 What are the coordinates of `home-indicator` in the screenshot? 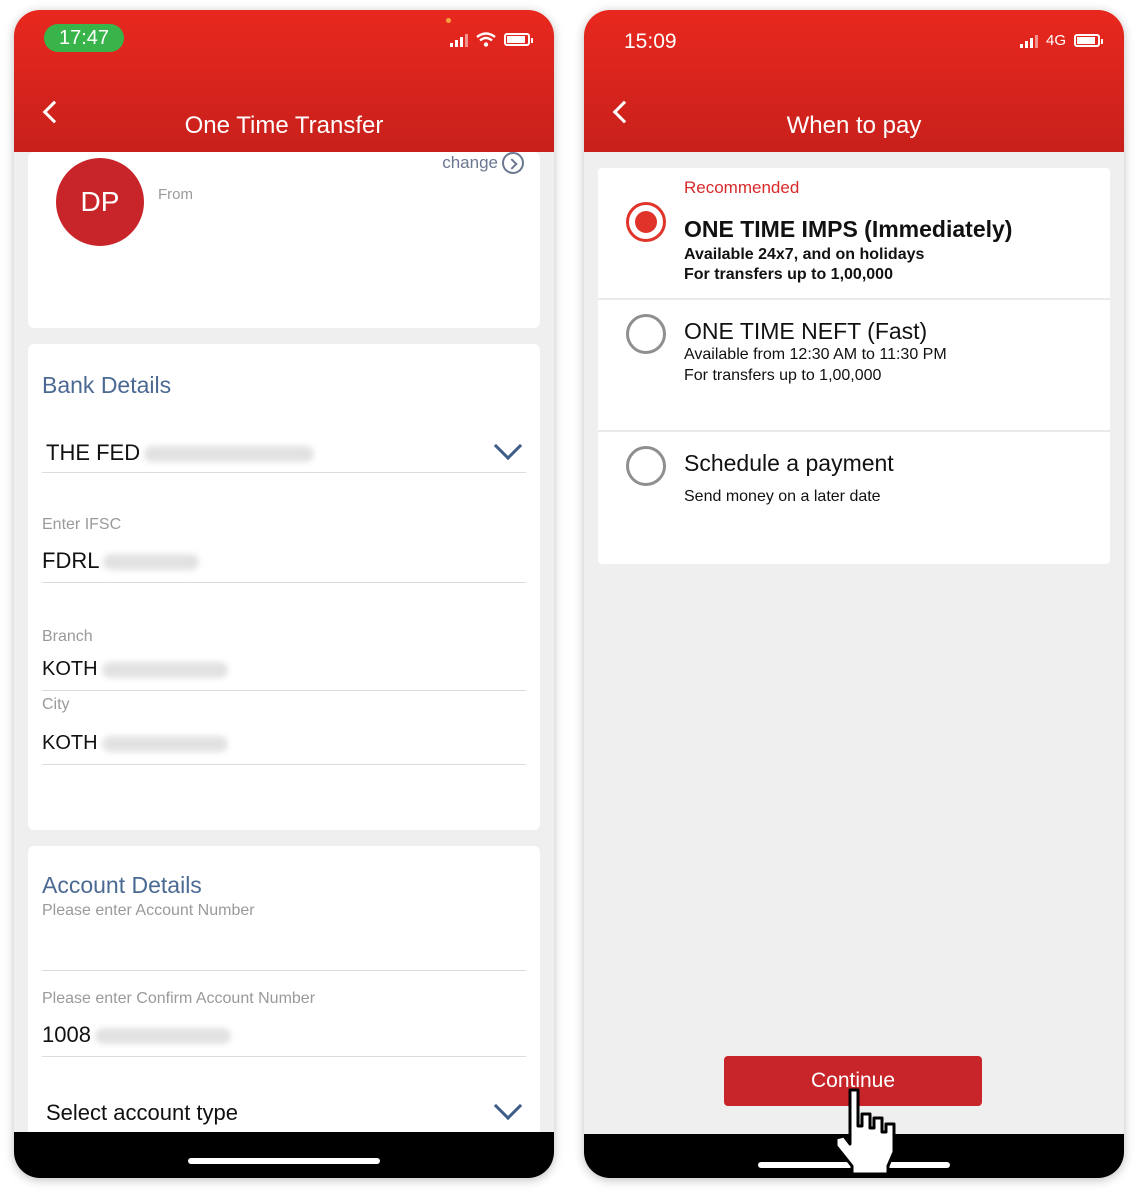 It's located at (284, 1161).